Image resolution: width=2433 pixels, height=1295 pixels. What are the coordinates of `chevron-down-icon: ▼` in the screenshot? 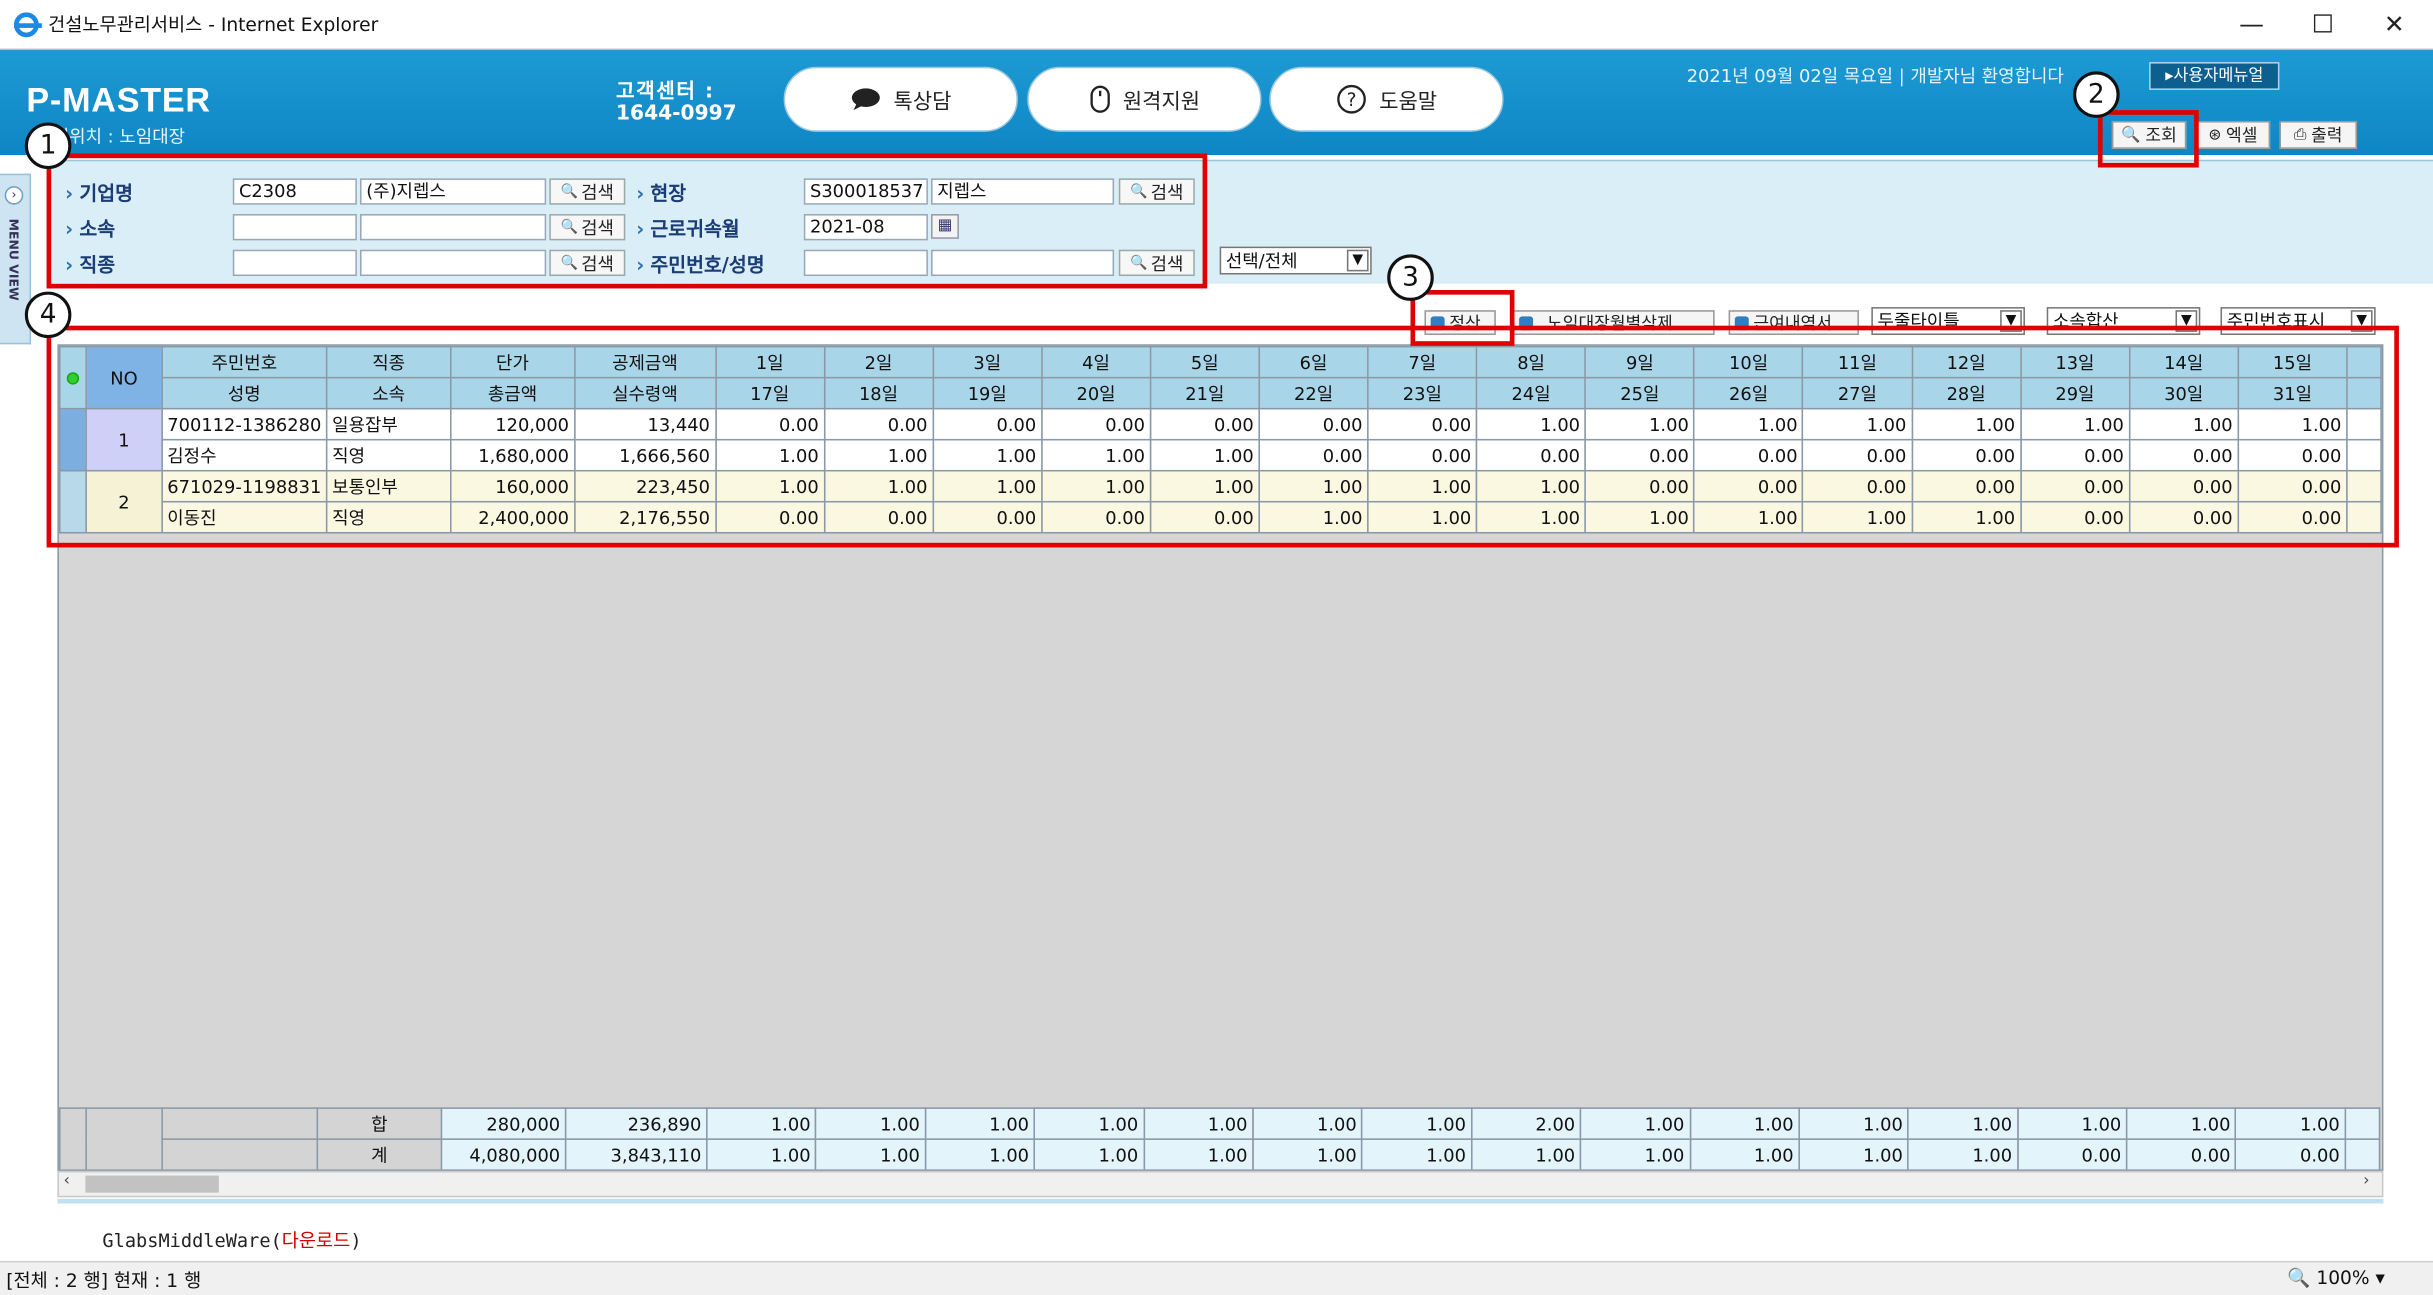 It's located at (1357, 260).